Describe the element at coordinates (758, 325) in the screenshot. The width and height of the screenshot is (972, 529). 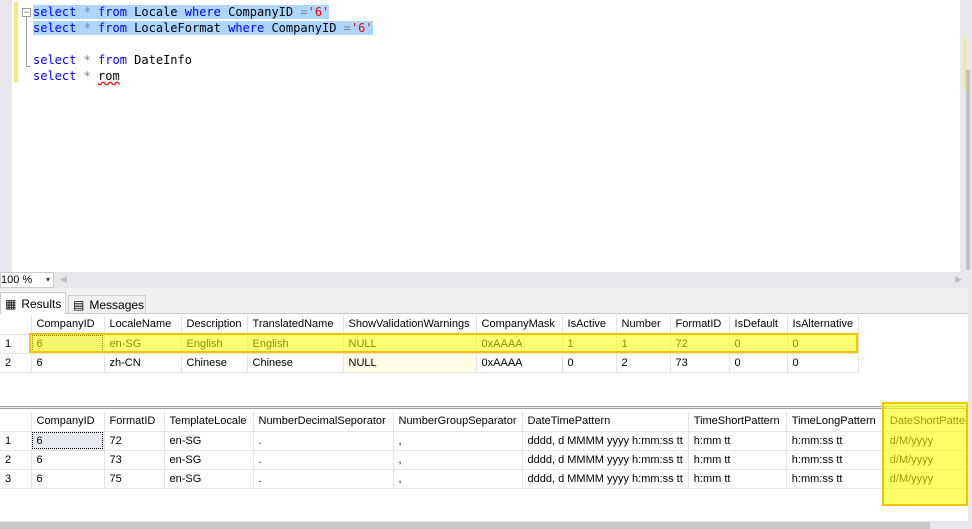
I see `column-header: IsDefault` at that location.